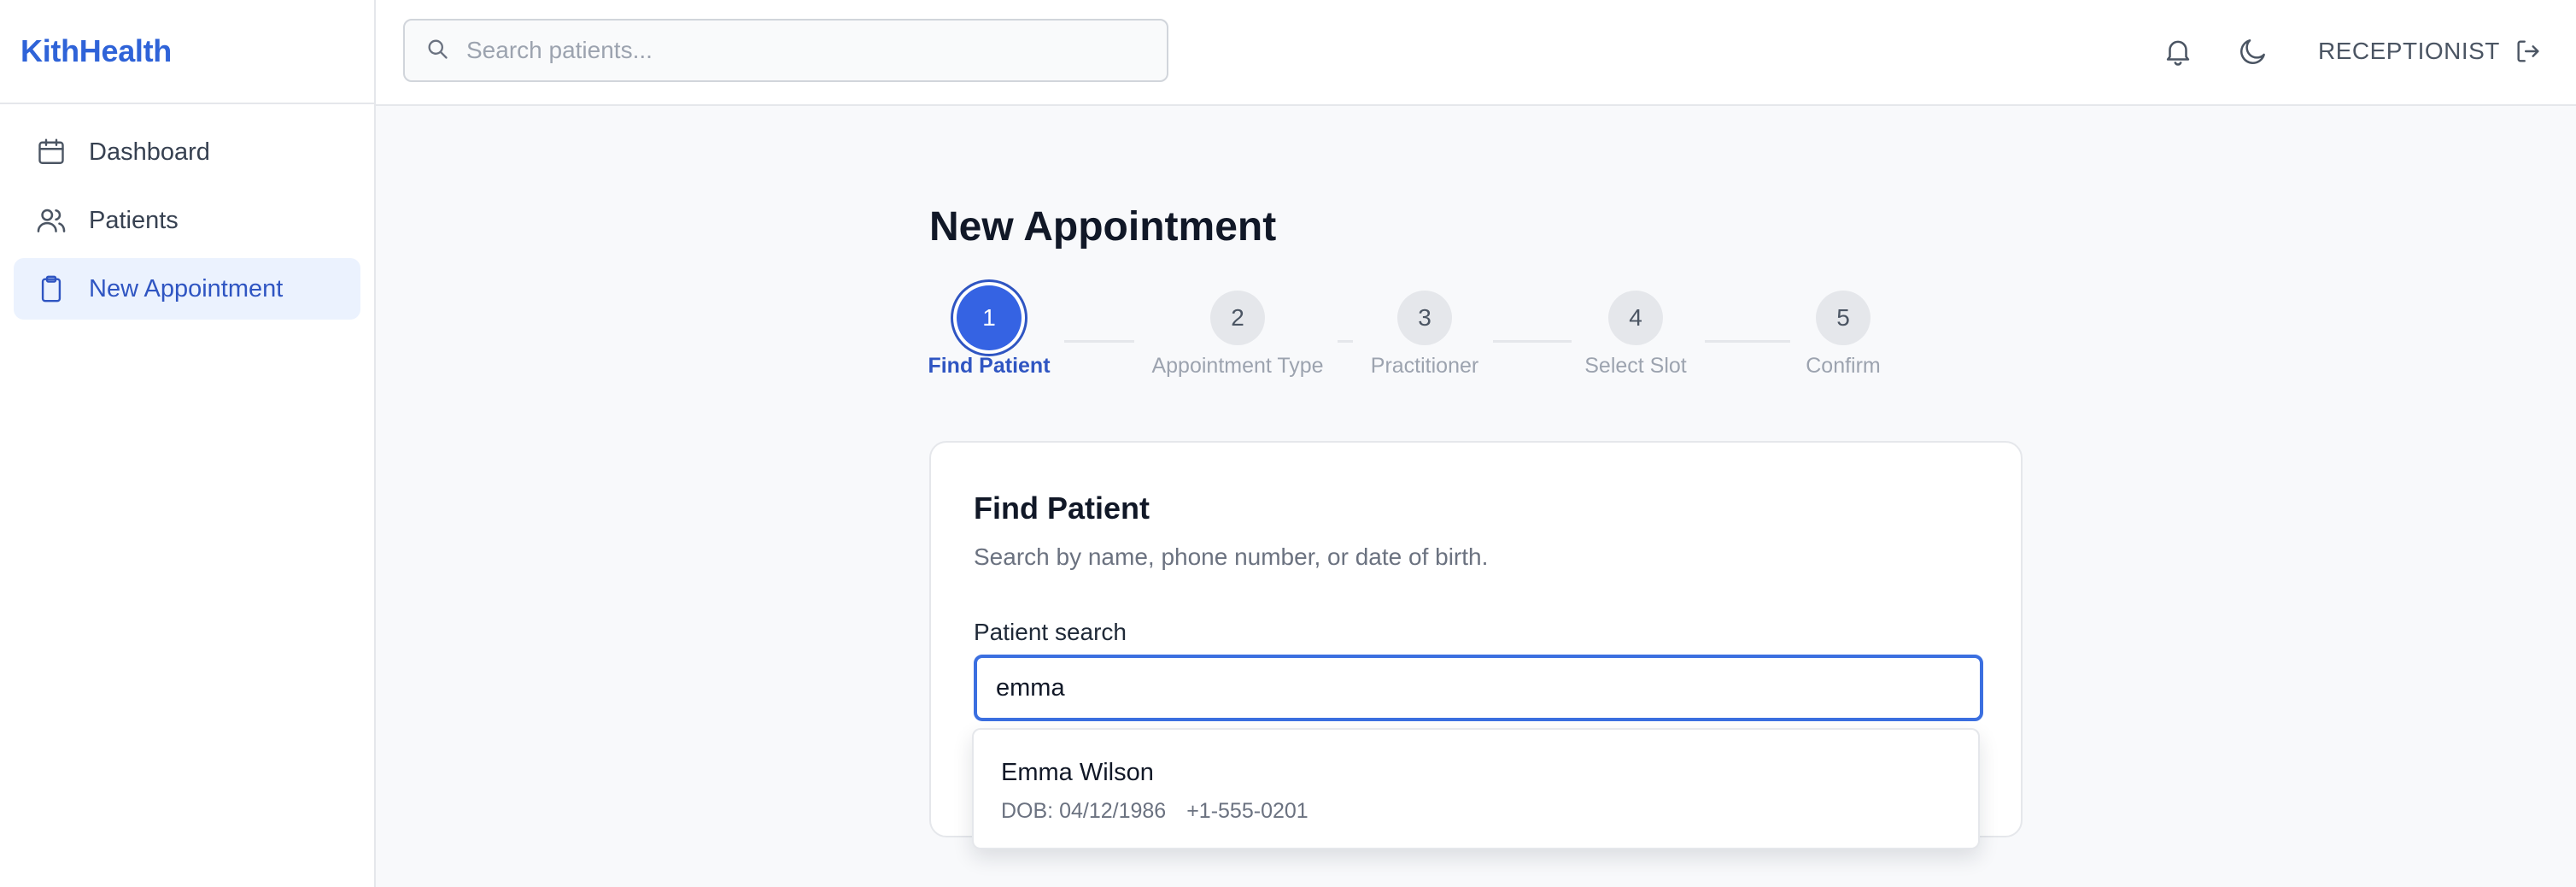 The height and width of the screenshot is (887, 2576). I want to click on step-label: Confirm, so click(1843, 366).